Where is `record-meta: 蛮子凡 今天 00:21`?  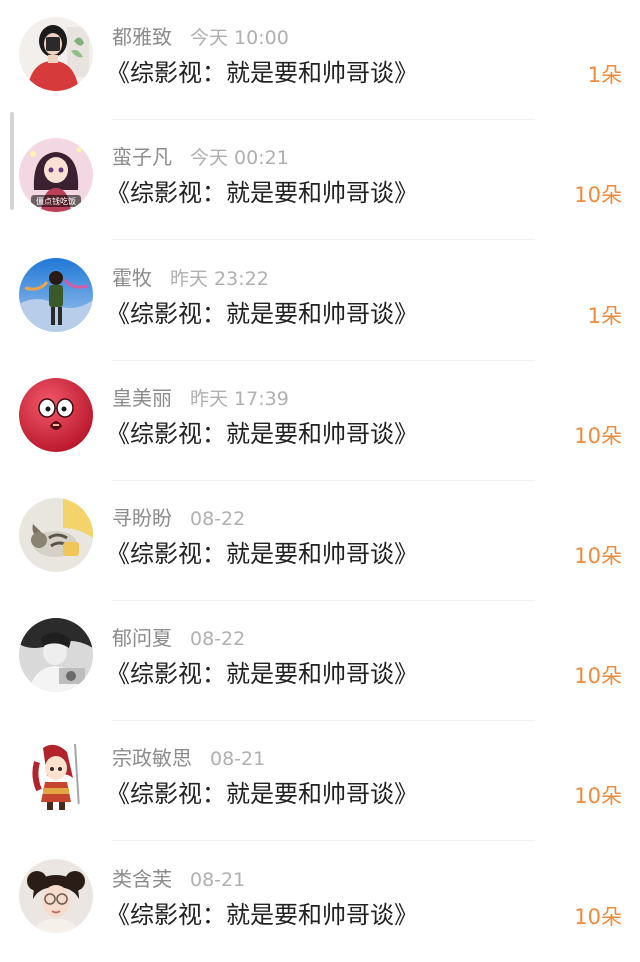 record-meta: 蛮子凡 今天 00:21 is located at coordinates (200, 157).